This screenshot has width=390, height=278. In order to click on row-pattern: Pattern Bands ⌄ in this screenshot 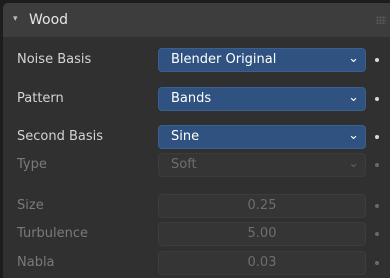, I will do `click(196, 99)`.